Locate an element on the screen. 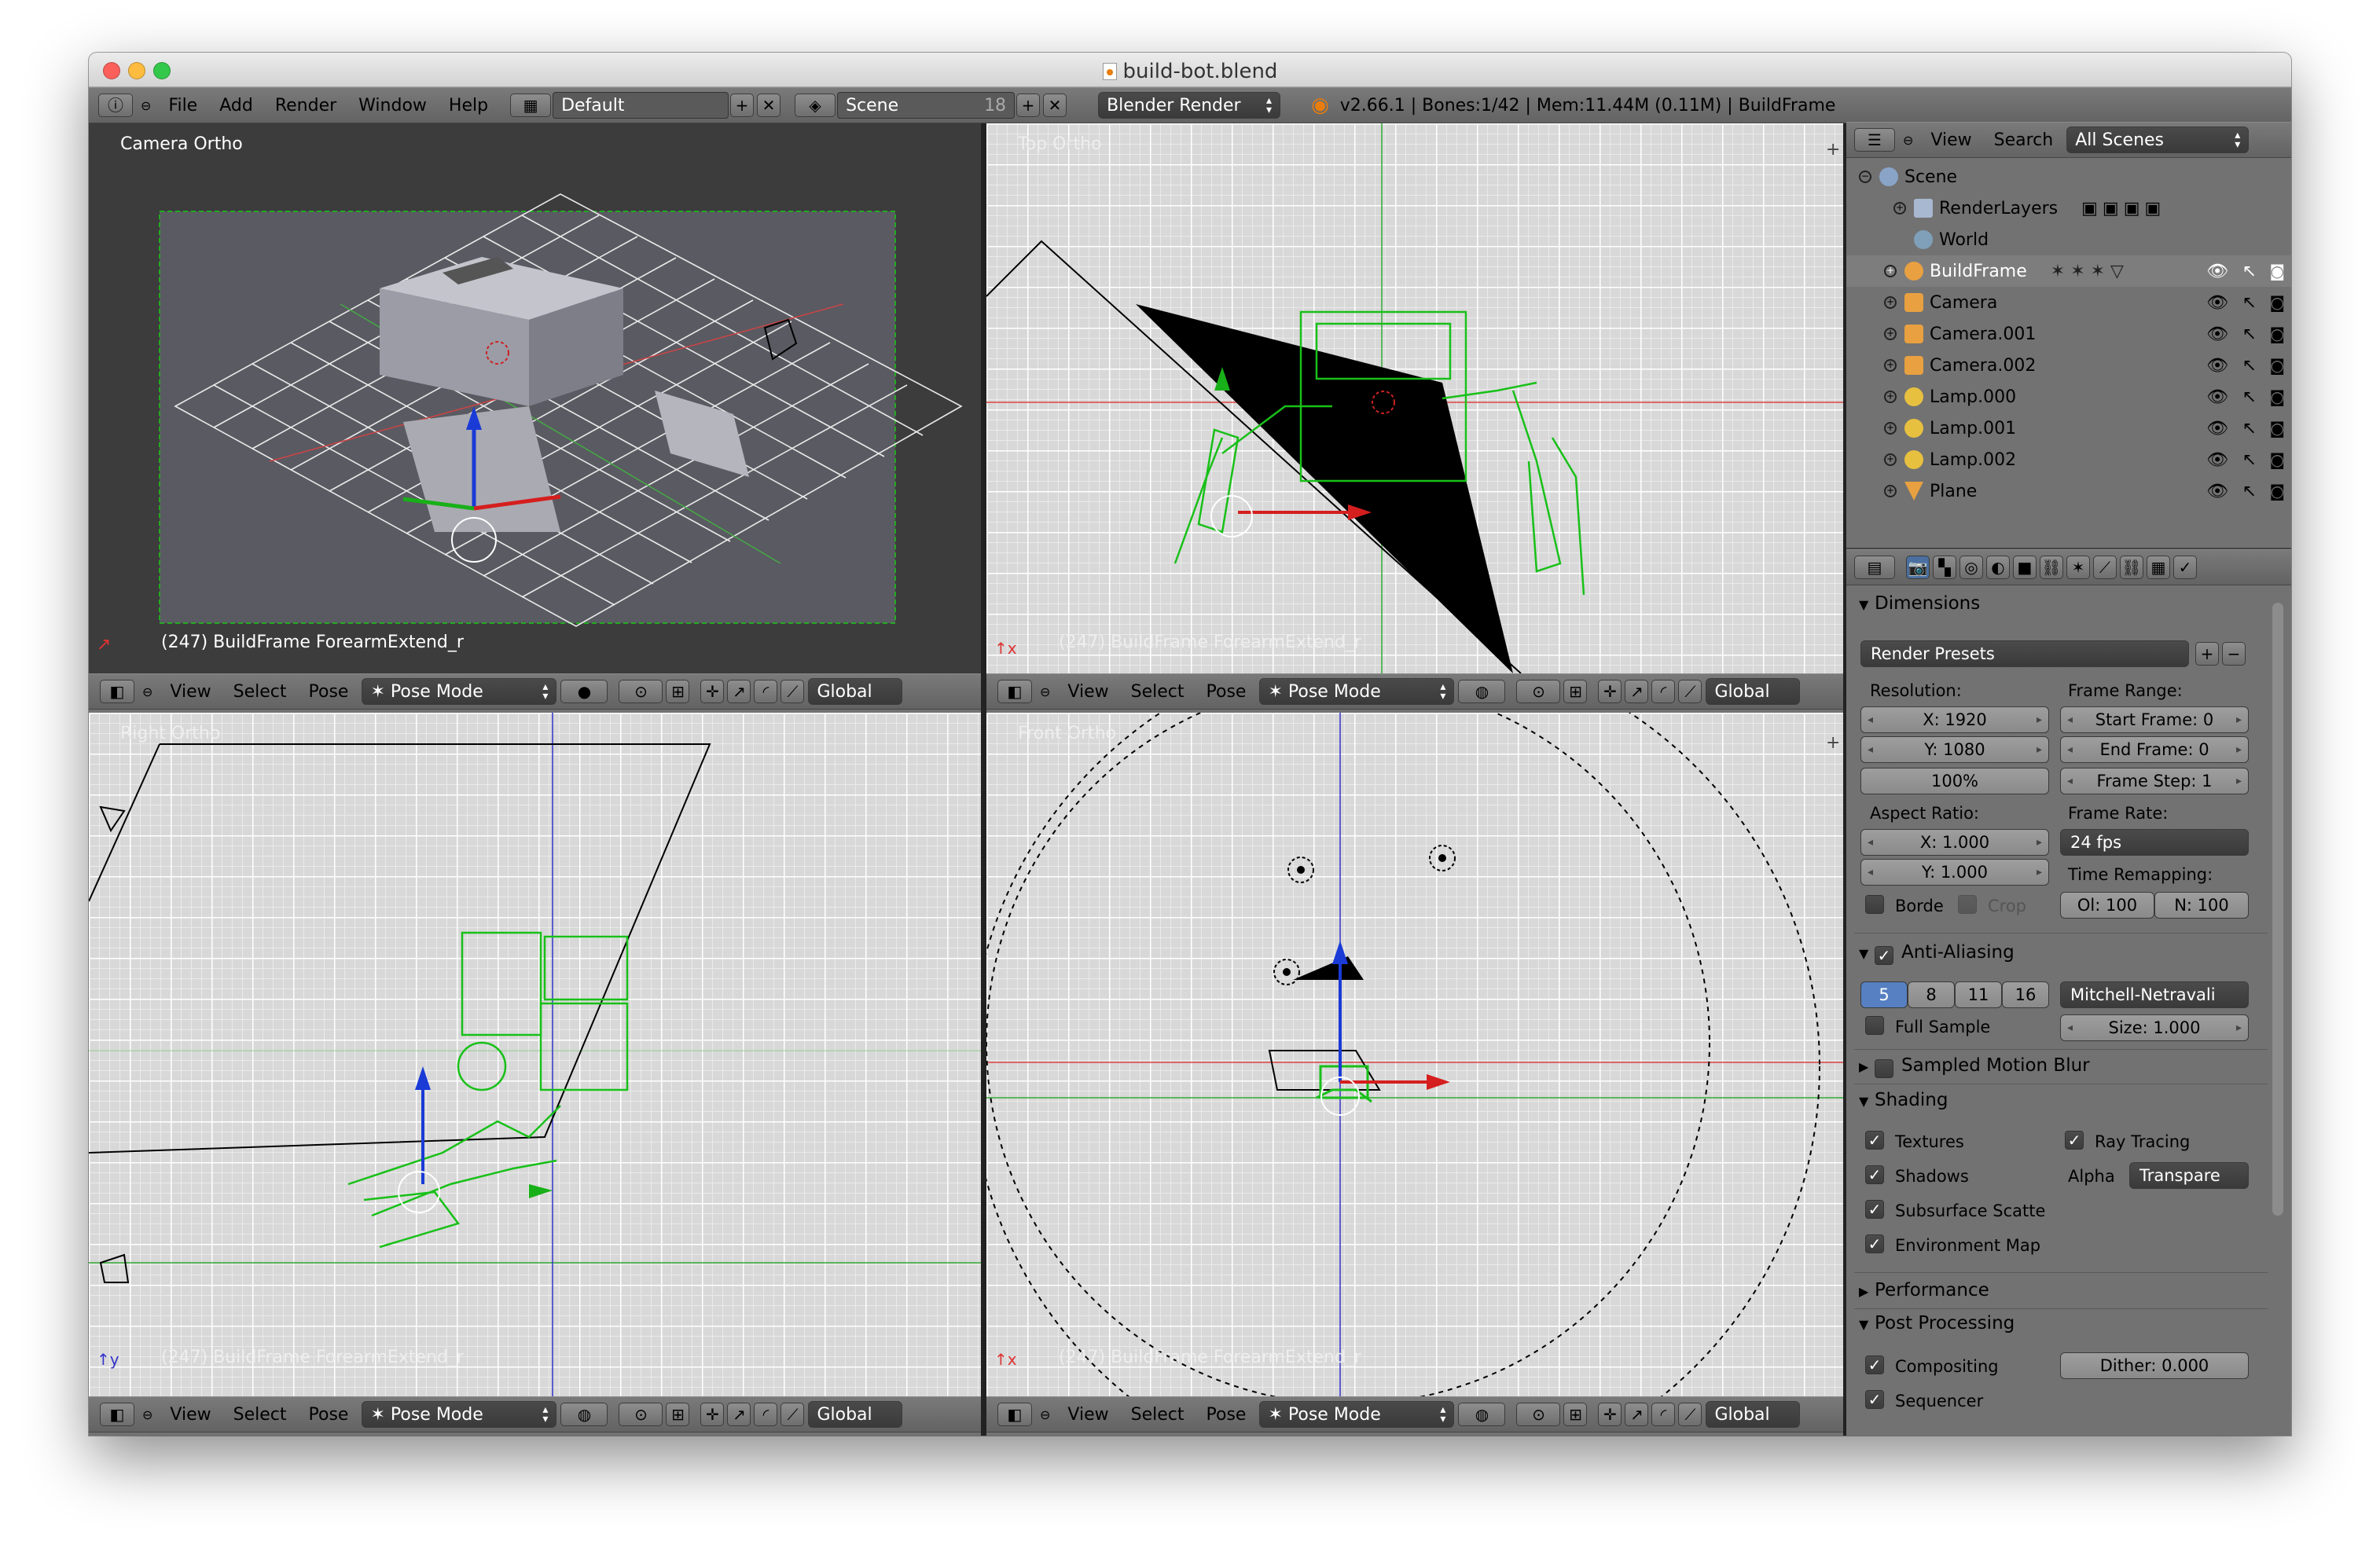 Image resolution: width=2380 pixels, height=1559 pixels. bone-tab-icon: ⟋ is located at coordinates (2105, 567).